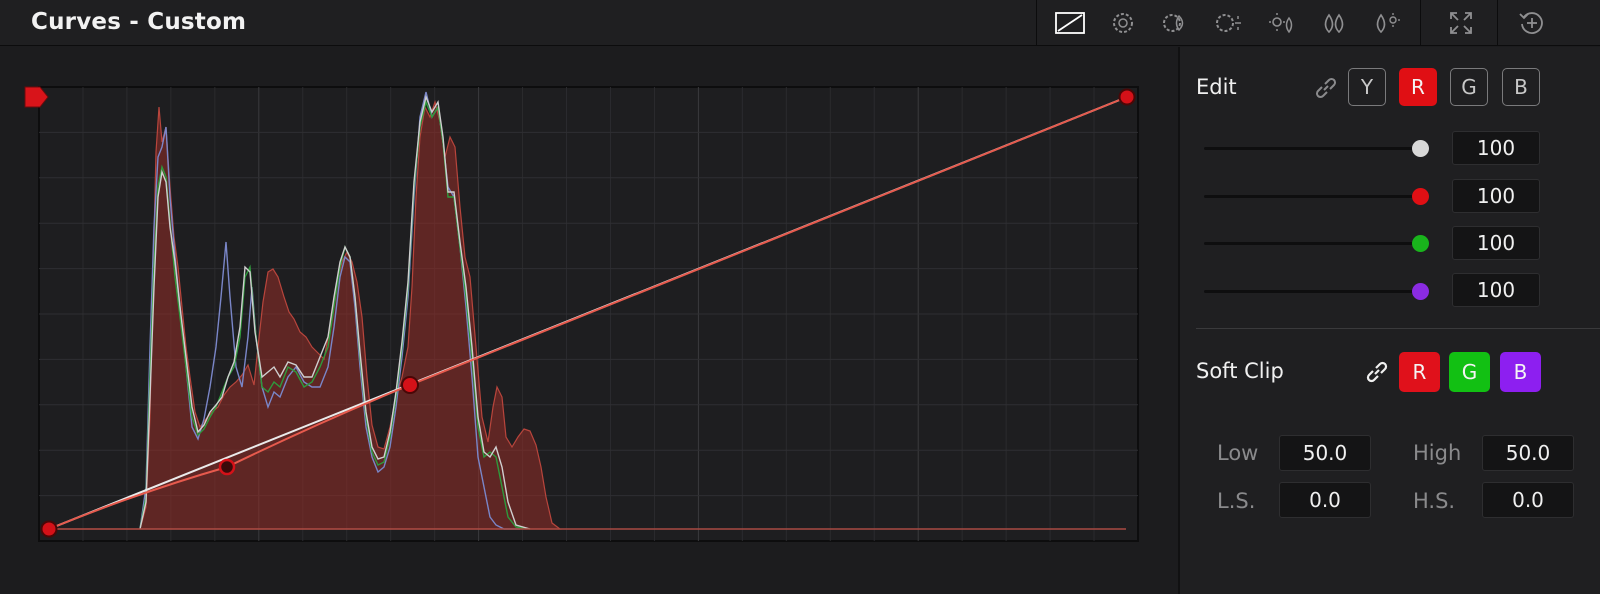  I want to click on edit-label: Edit, so click(1216, 87).